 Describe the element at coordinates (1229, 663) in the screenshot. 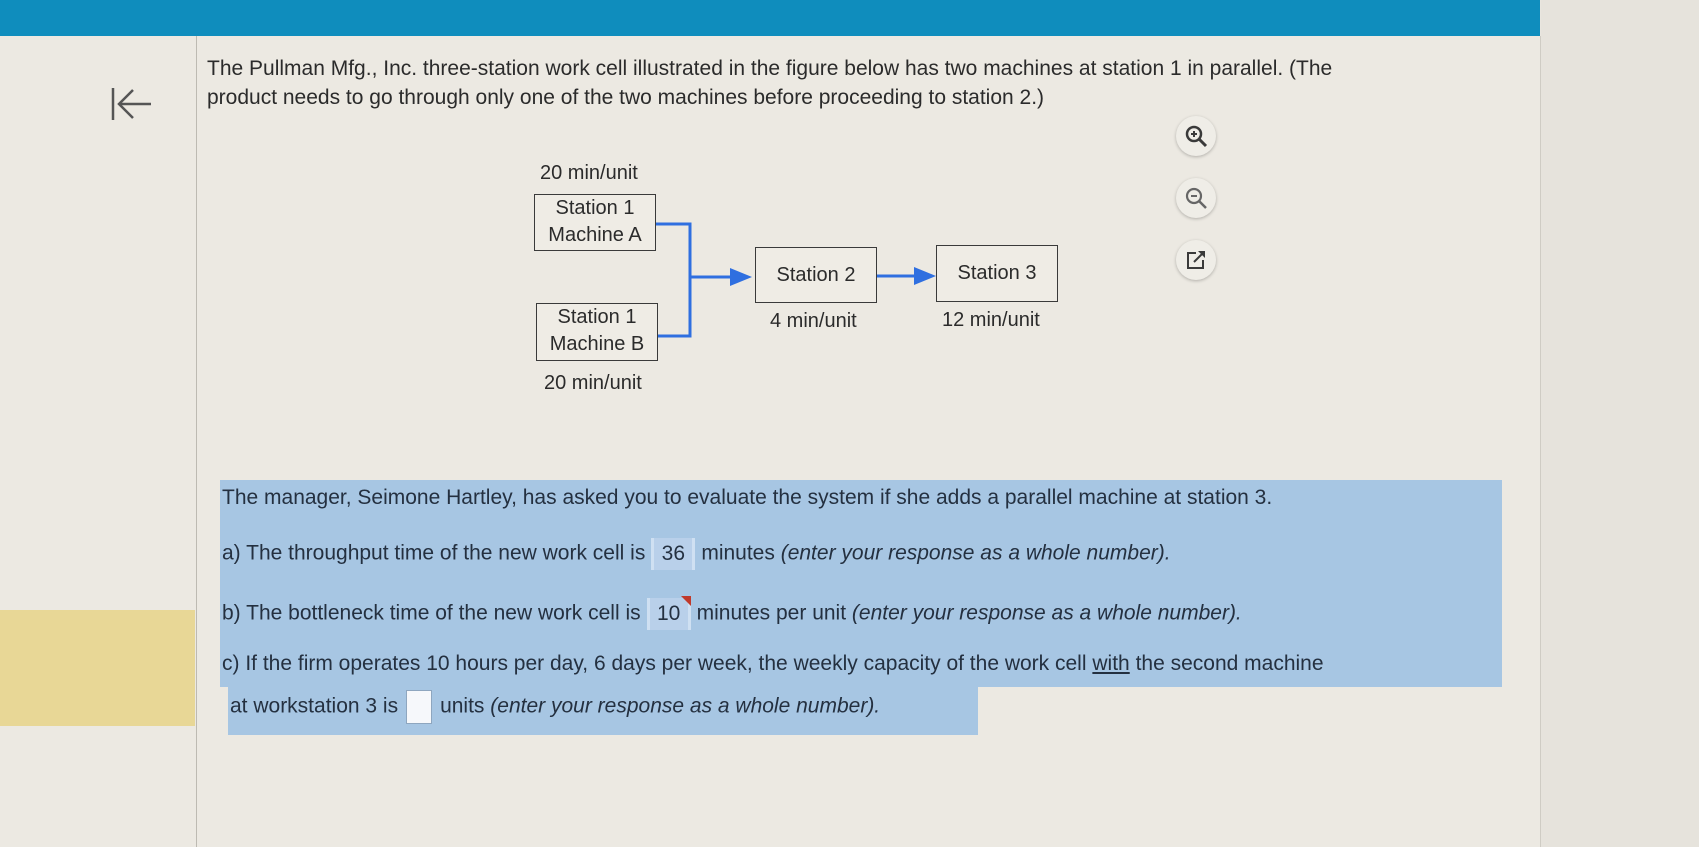

I see `question-c-line1-suffix: the second machine` at that location.